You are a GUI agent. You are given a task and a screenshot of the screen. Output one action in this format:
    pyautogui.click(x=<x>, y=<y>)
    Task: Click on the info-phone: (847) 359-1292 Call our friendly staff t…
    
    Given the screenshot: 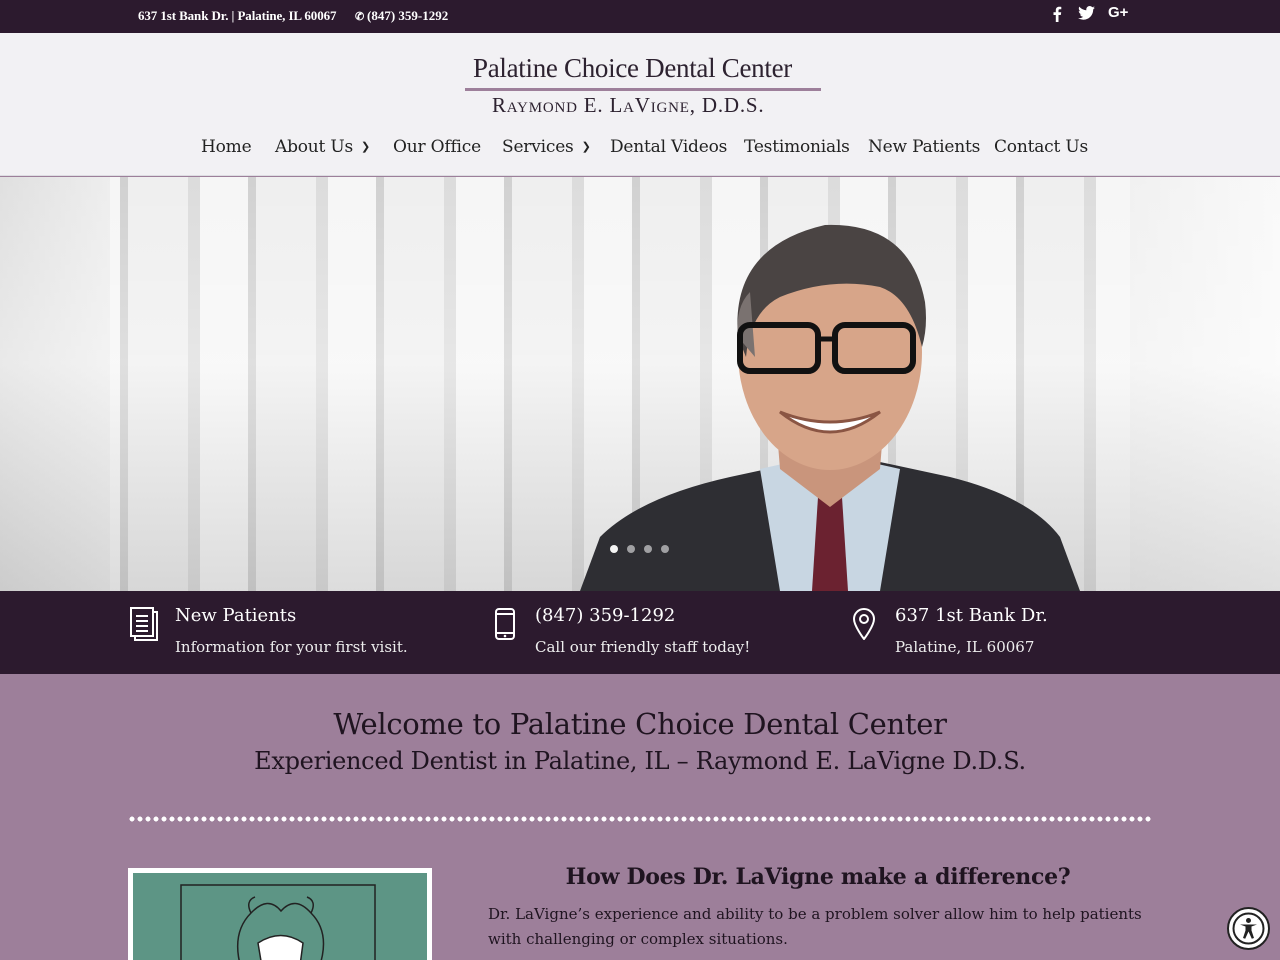 What is the action you would take?
    pyautogui.click(x=655, y=632)
    